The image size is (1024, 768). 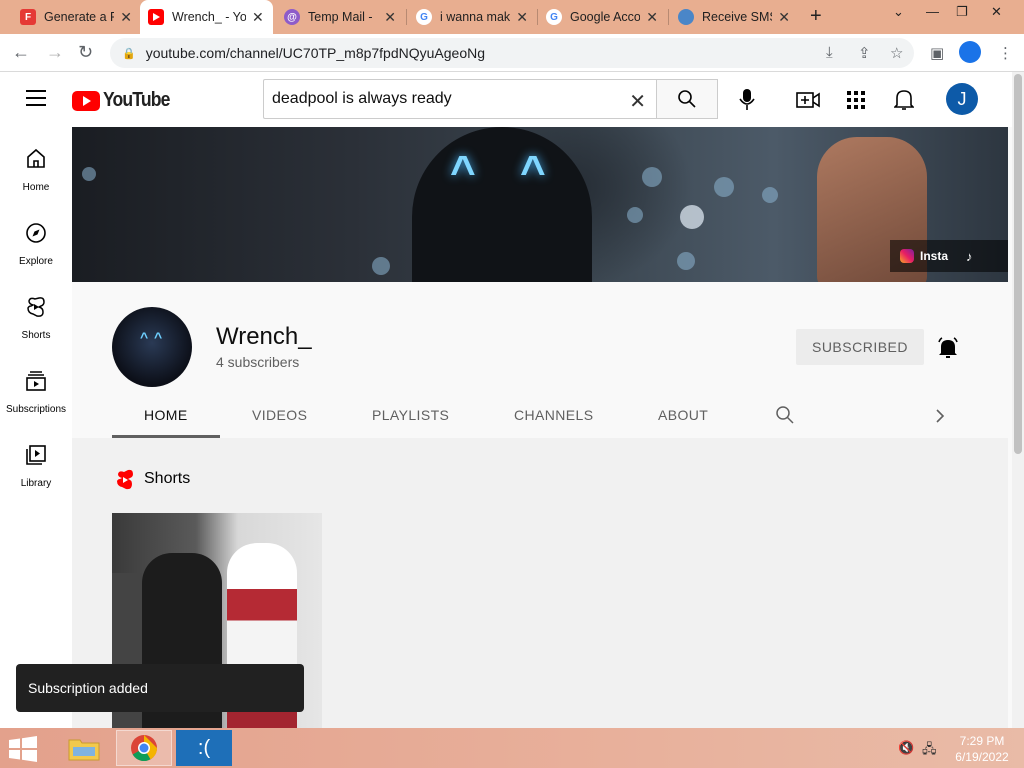 I want to click on microphone-icon, so click(x=747, y=100).